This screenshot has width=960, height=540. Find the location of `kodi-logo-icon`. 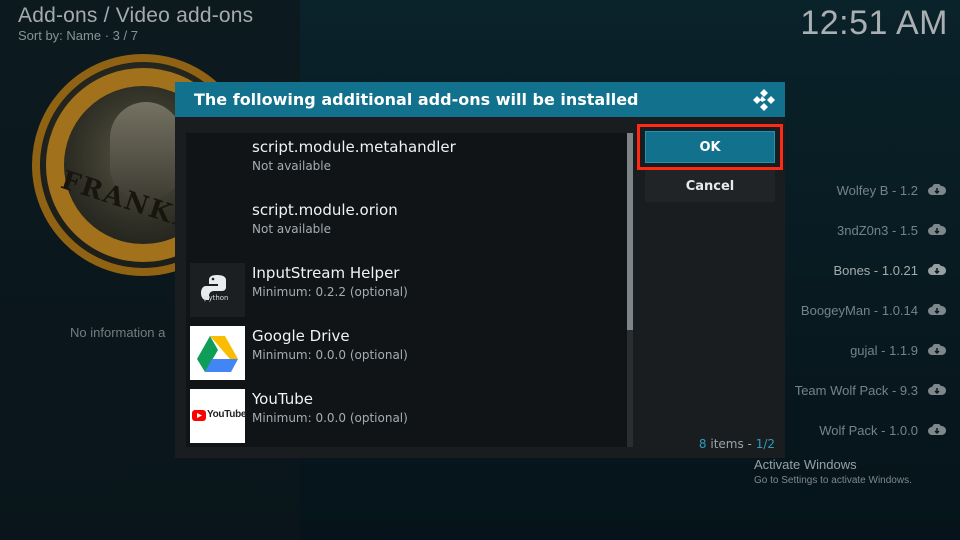

kodi-logo-icon is located at coordinates (764, 100).